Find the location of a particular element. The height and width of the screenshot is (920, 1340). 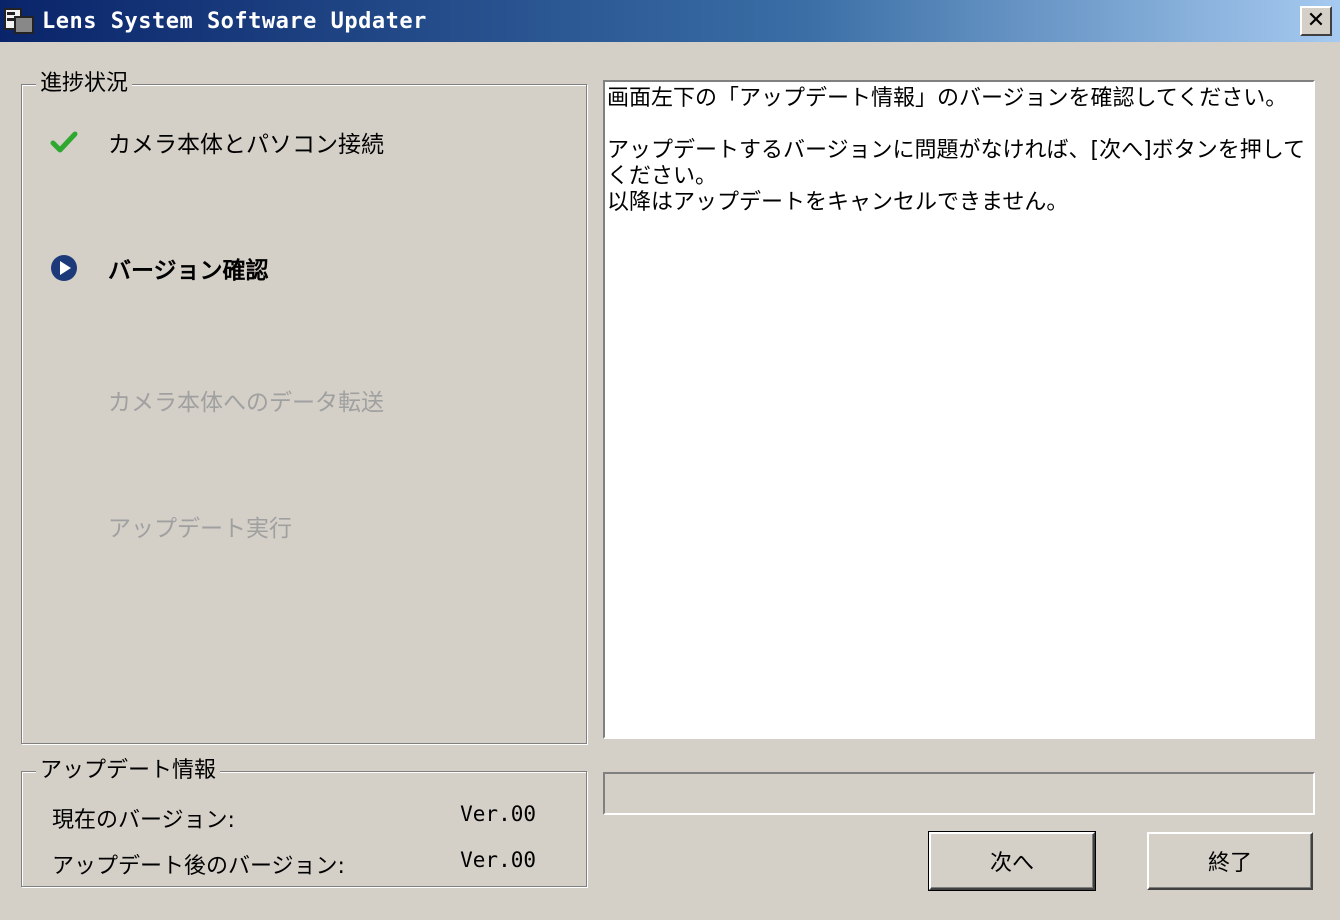

after-version-row: アップデート後のバージョン: Ver.00 is located at coordinates (294, 864).